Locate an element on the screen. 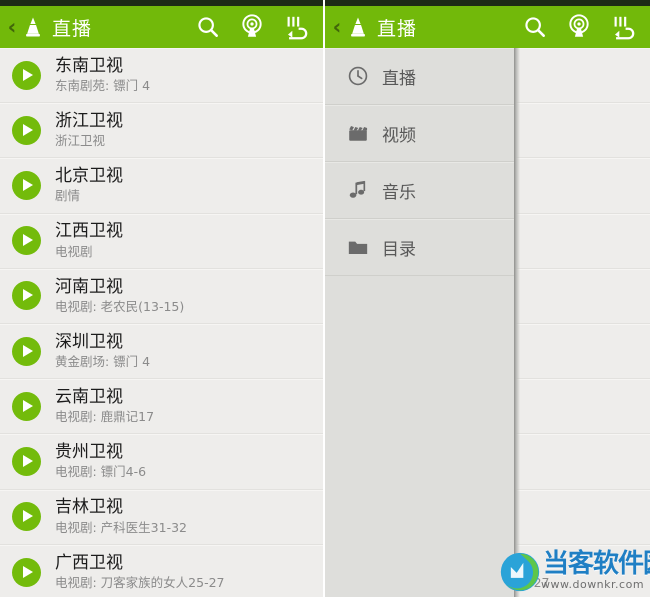  list-item: 吉林卫视 电视剧: 产科医生31-32 is located at coordinates (161, 517).